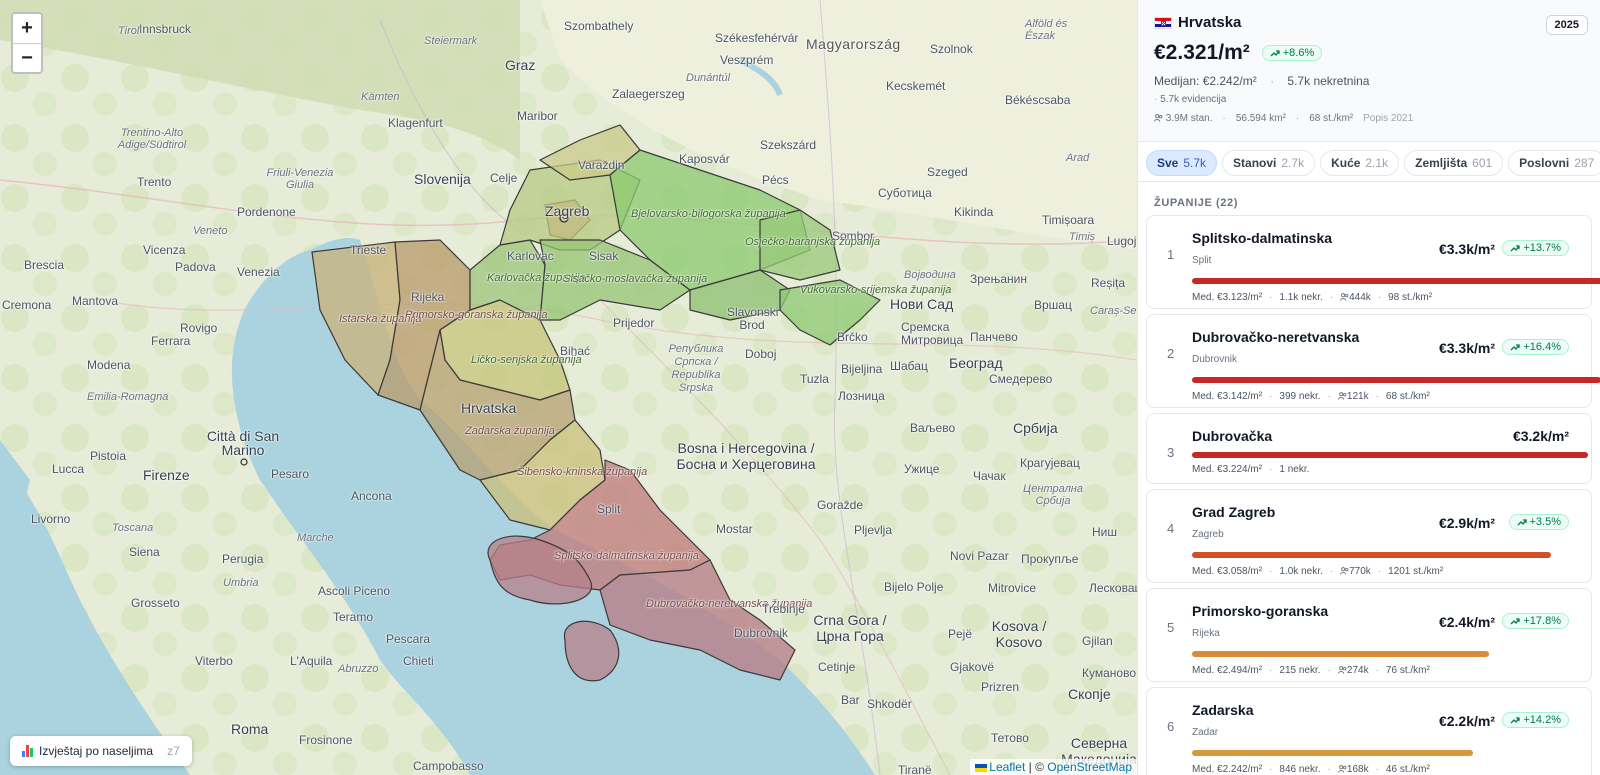  I want to click on country-name: Hrvatska, so click(1210, 22).